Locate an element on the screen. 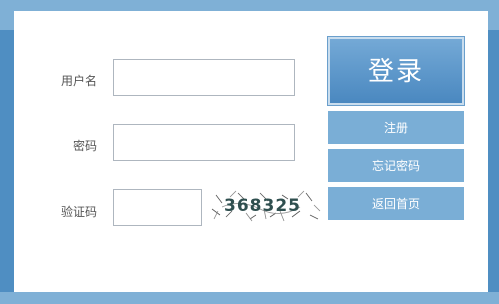 This screenshot has width=499, height=304. username-label: 用户名 is located at coordinates (78, 81).